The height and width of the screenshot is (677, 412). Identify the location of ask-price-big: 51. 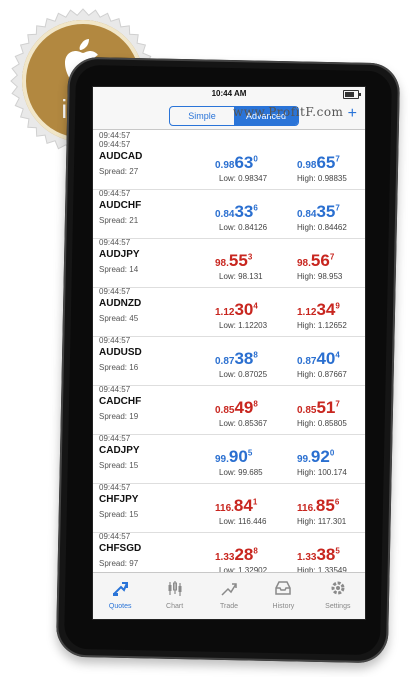
(326, 407).